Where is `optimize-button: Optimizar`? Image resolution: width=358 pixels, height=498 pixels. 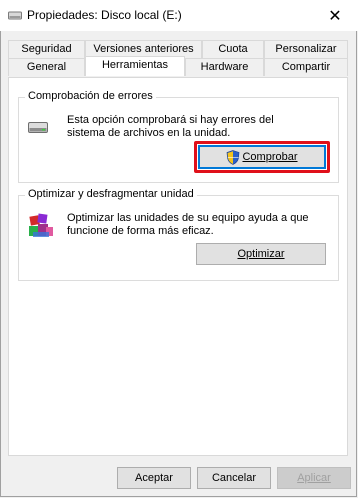 optimize-button: Optimizar is located at coordinates (261, 254).